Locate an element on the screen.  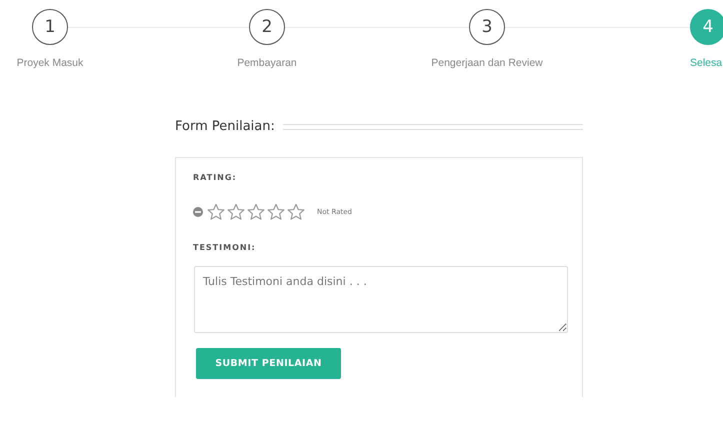
step-number: 1 is located at coordinates (50, 27).